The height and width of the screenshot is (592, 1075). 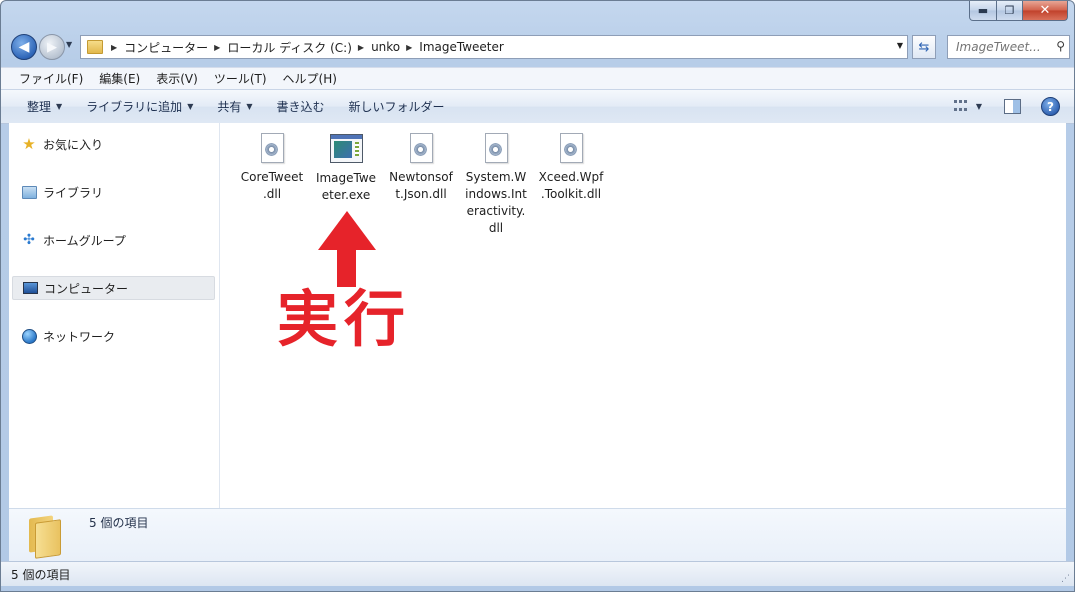 What do you see at coordinates (496, 202) in the screenshot?
I see `file-name: System.W indows.Int eractivity. dll` at bounding box center [496, 202].